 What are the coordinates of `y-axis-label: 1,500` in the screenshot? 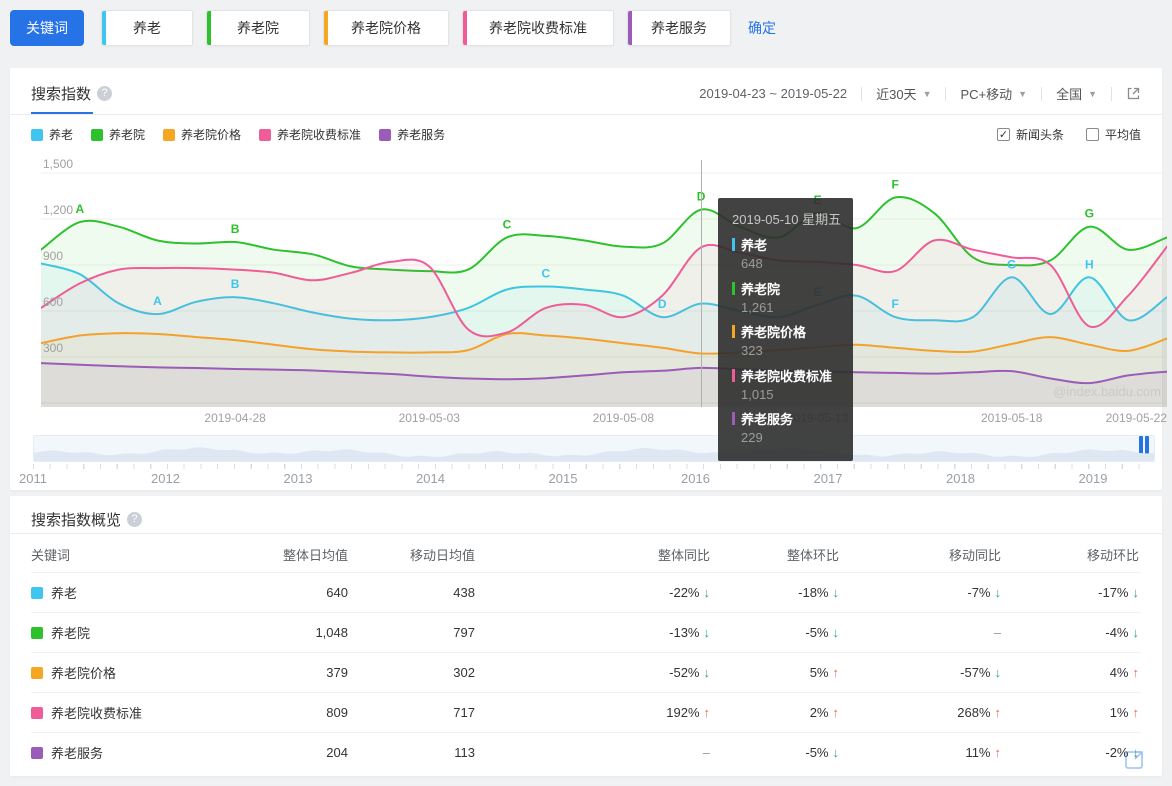 It's located at (58, 164).